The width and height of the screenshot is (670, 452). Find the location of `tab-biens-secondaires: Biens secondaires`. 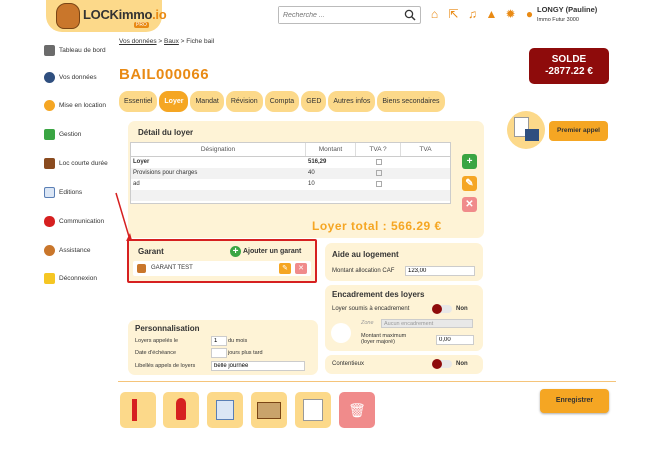

tab-biens-secondaires: Biens secondaires is located at coordinates (411, 101).